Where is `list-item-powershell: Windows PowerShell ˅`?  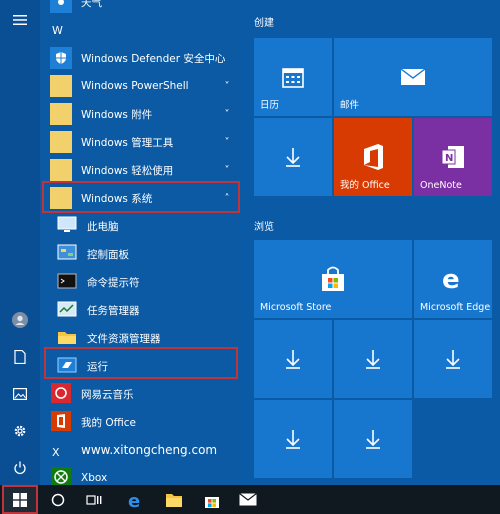 list-item-powershell: Windows PowerShell ˅ is located at coordinates (140, 86).